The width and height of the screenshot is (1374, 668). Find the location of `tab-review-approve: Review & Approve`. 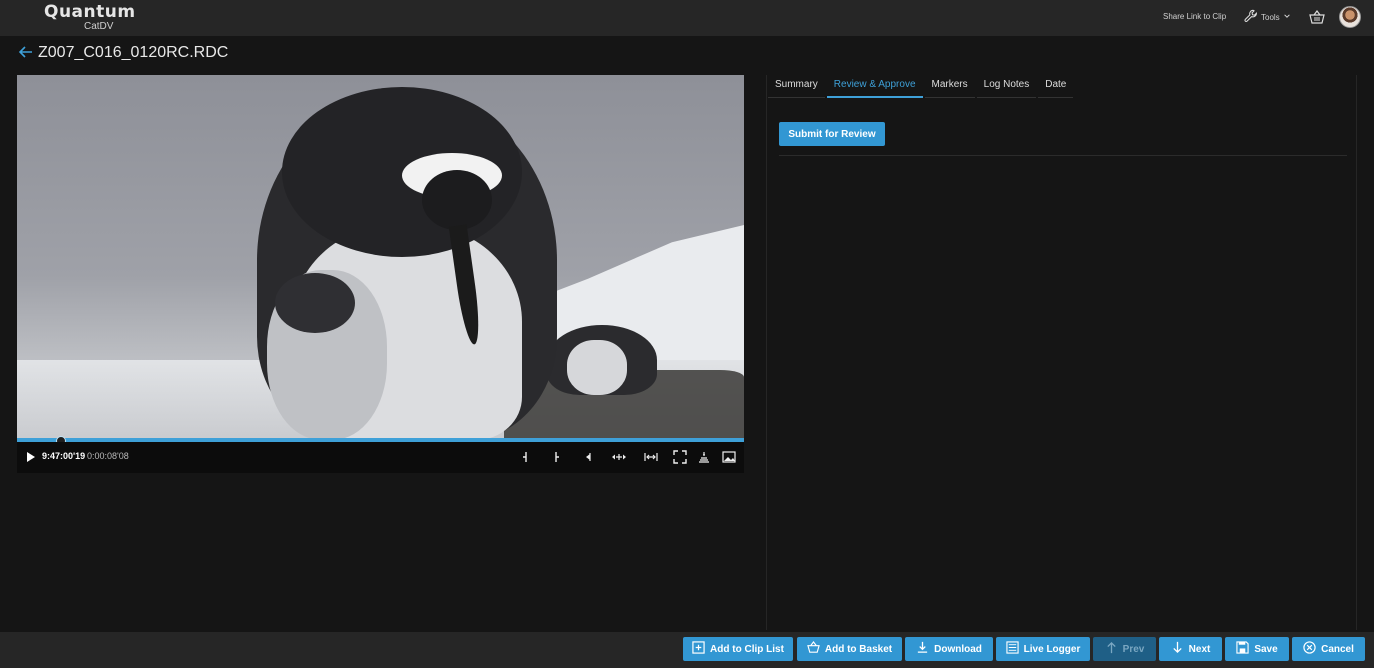

tab-review-approve: Review & Approve is located at coordinates (874, 86).